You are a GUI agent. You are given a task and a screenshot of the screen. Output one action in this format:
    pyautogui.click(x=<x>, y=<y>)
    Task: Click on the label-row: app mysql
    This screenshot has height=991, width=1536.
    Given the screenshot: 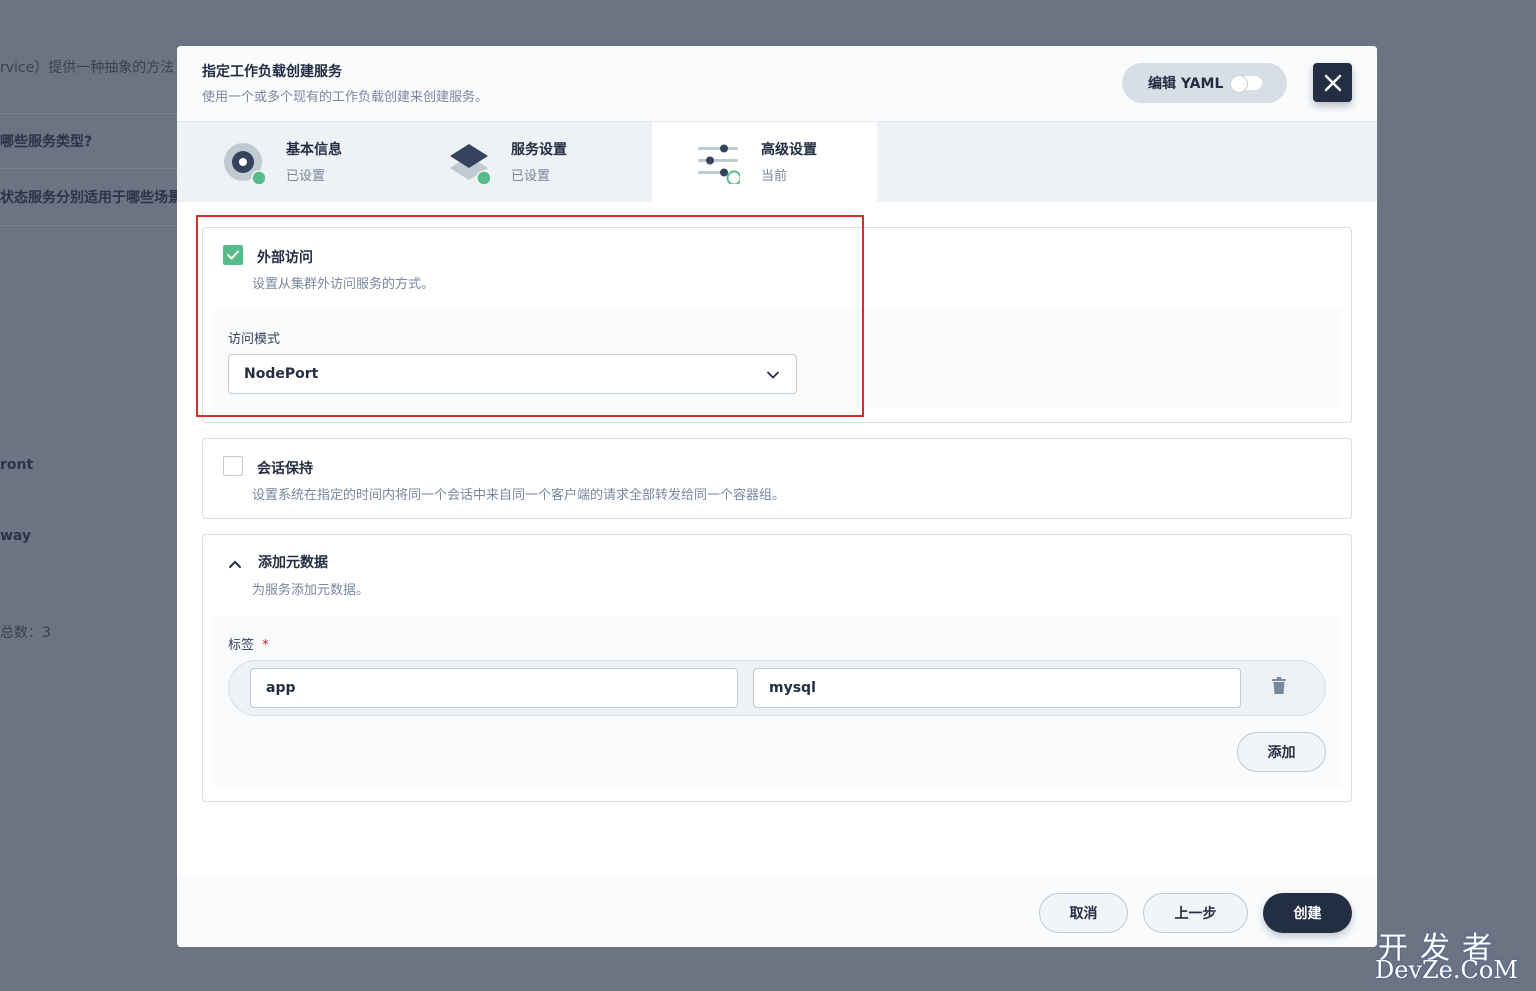 What is the action you would take?
    pyautogui.click(x=777, y=688)
    